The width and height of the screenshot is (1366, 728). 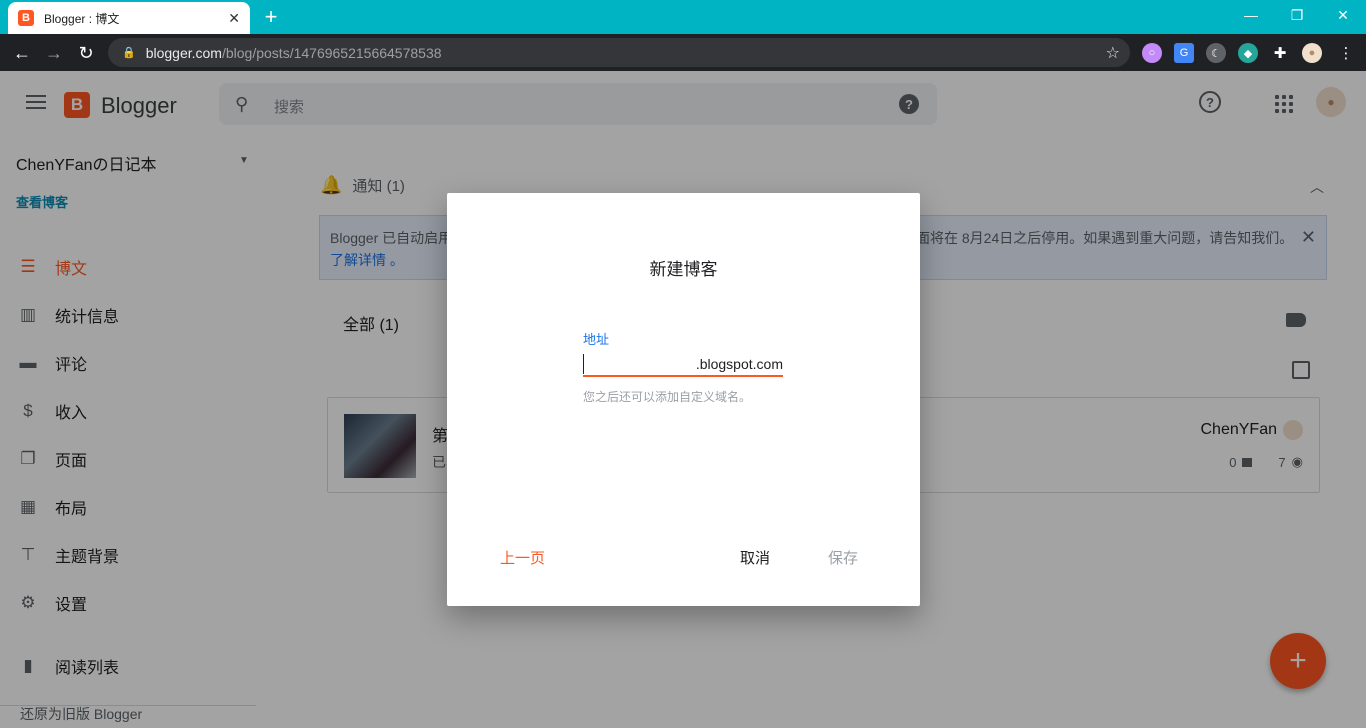 What do you see at coordinates (183, 52) in the screenshot?
I see `url-host: blogger.com` at bounding box center [183, 52].